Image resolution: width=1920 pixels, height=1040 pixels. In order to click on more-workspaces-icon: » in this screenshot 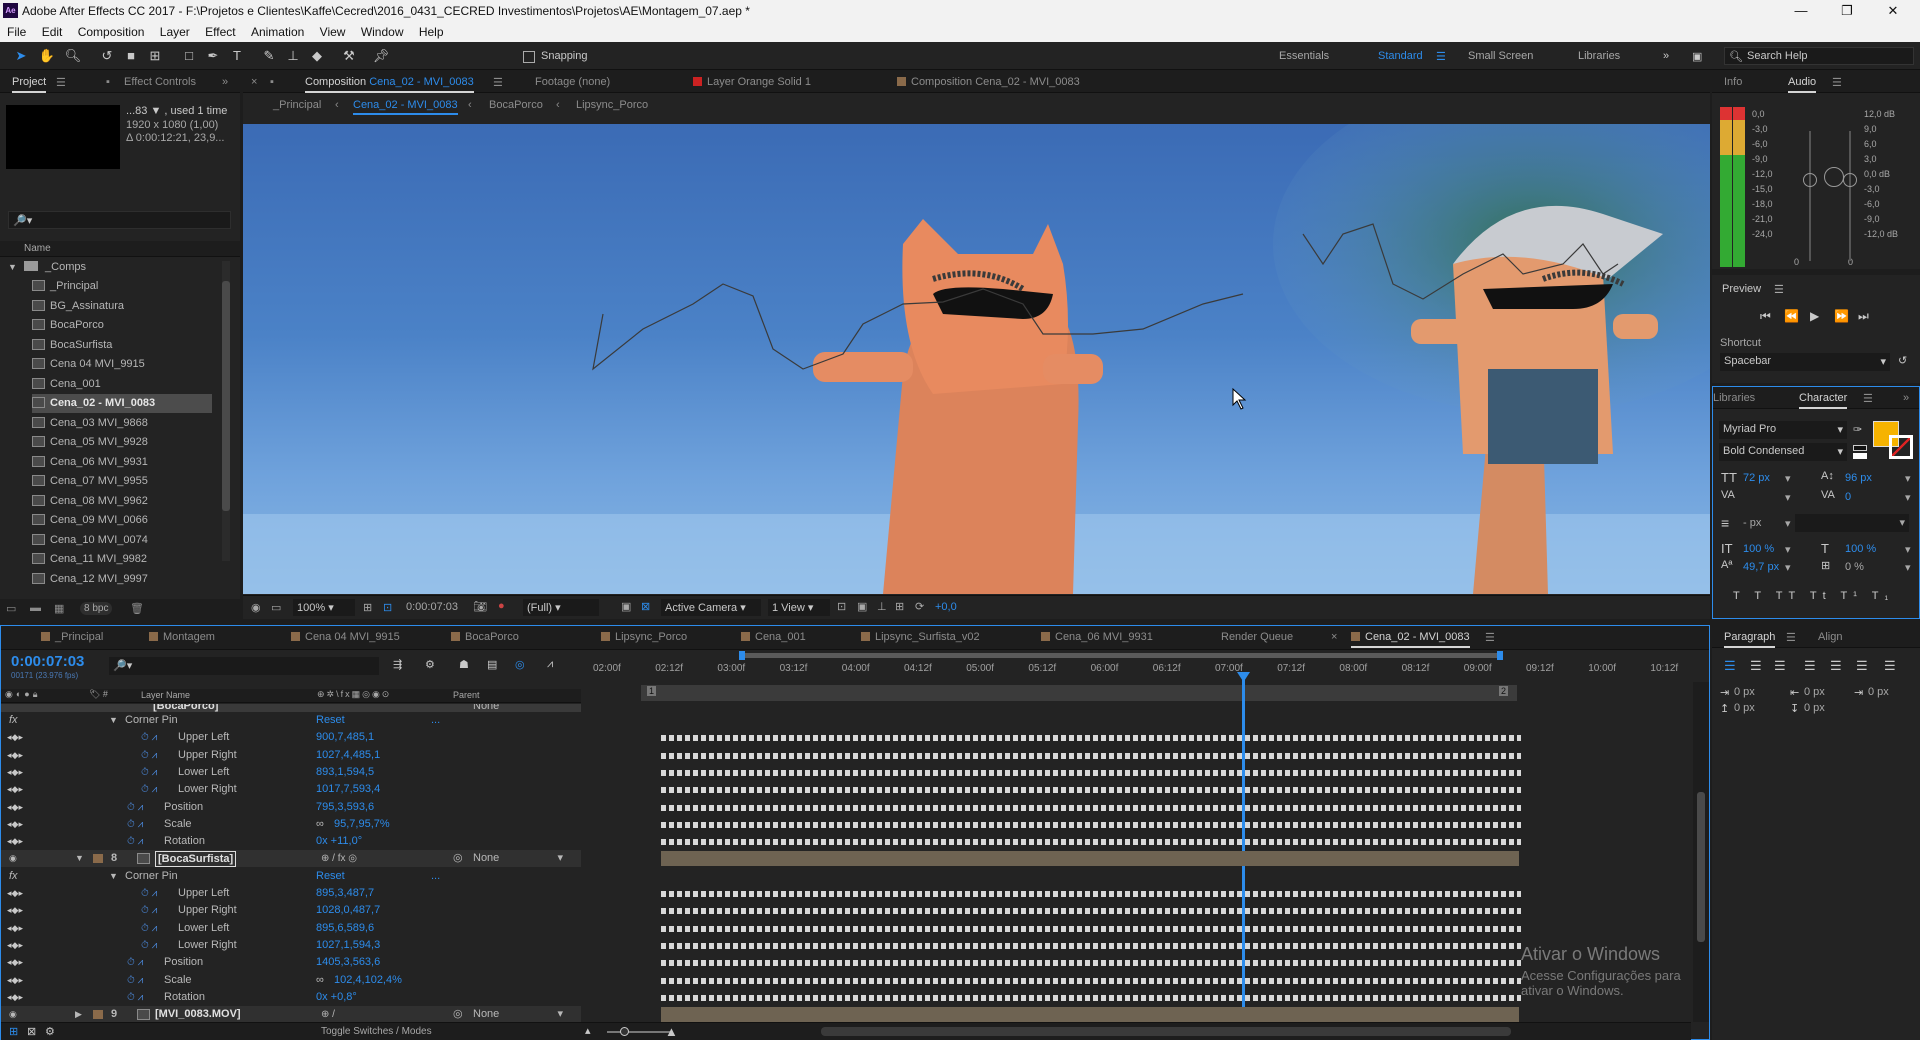, I will do `click(1666, 56)`.